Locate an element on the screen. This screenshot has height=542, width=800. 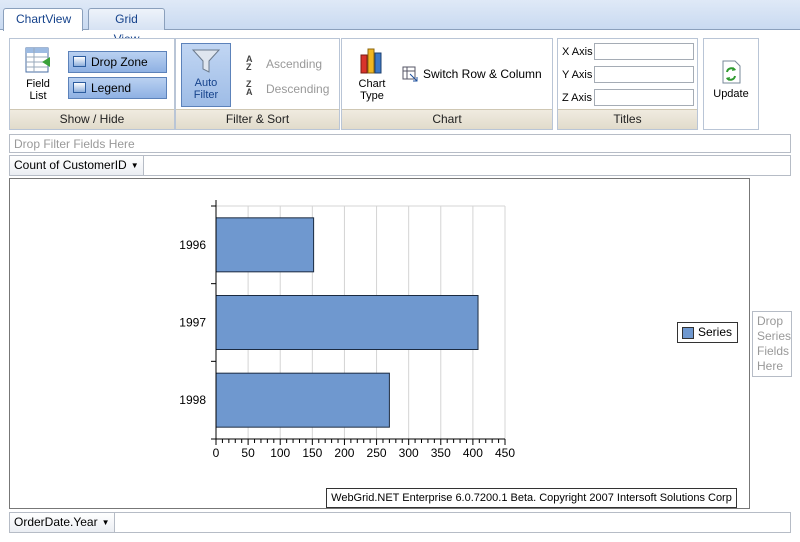
descending-button: ZA Descending is located at coordinates (288, 88).